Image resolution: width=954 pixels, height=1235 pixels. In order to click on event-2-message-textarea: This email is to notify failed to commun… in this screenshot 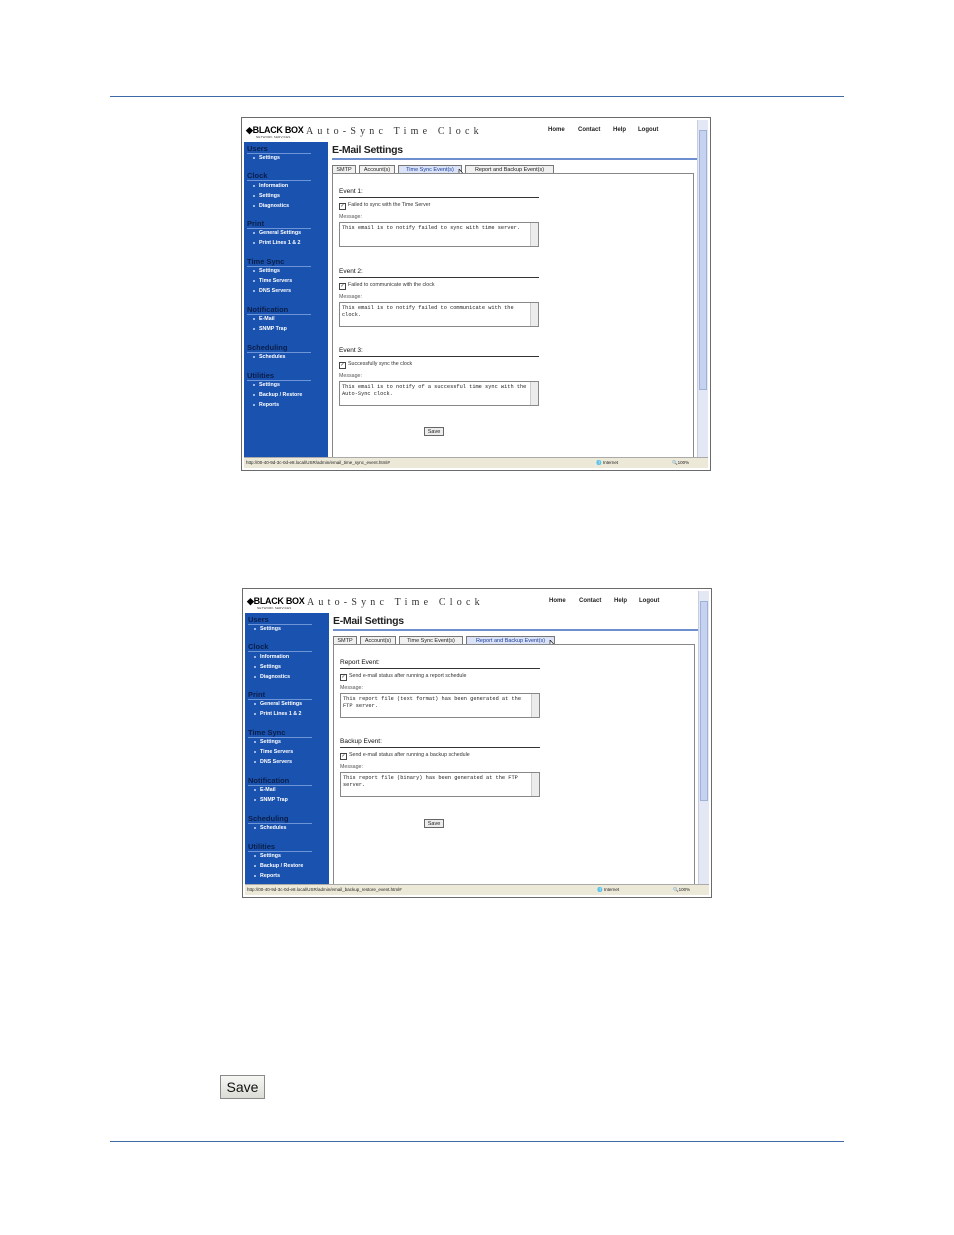, I will do `click(439, 314)`.